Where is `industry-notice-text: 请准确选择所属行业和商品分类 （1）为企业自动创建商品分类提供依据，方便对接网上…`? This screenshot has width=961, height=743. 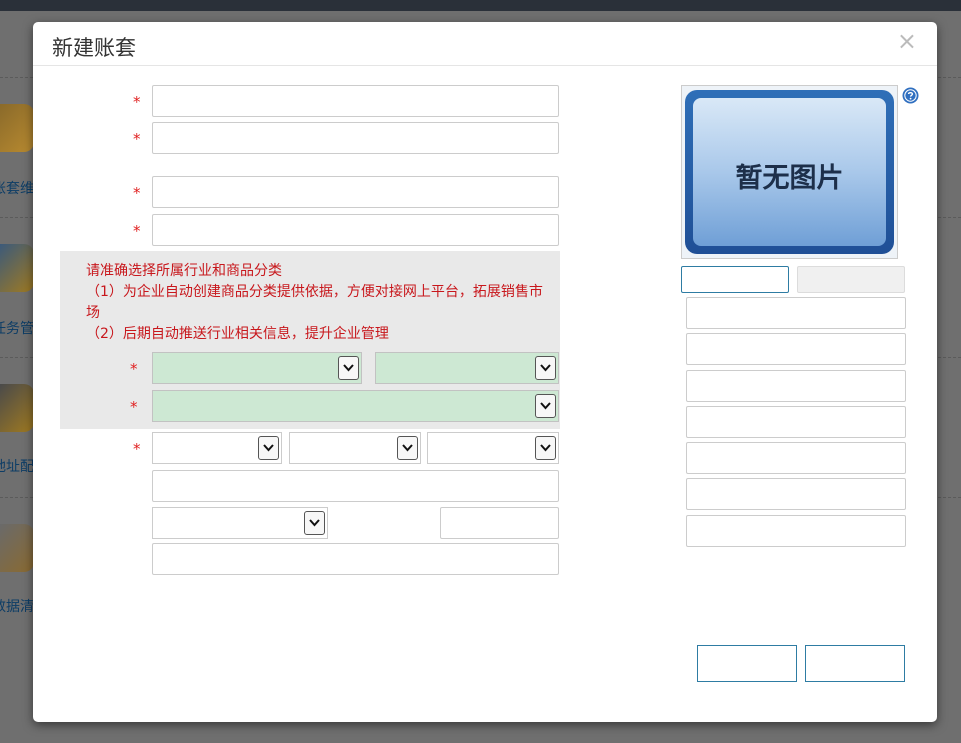
industry-notice-text: 请准确选择所属行业和商品分类 （1）为企业自动创建商品分类提供依据，方便对接网上… is located at coordinates (321, 303).